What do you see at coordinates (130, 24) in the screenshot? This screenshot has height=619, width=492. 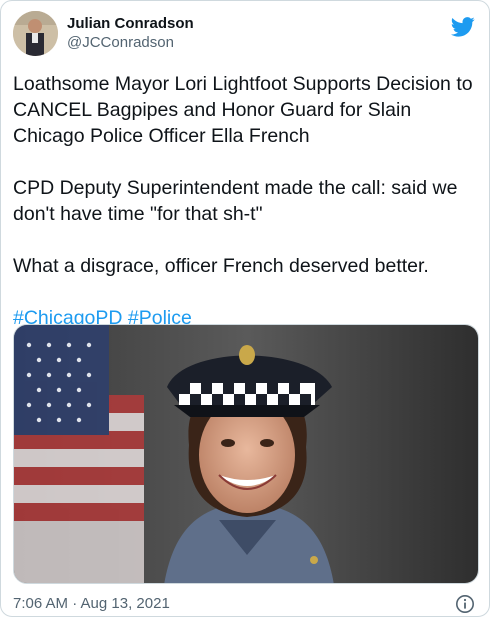 I see `author-display-name: Julian Conradson` at bounding box center [130, 24].